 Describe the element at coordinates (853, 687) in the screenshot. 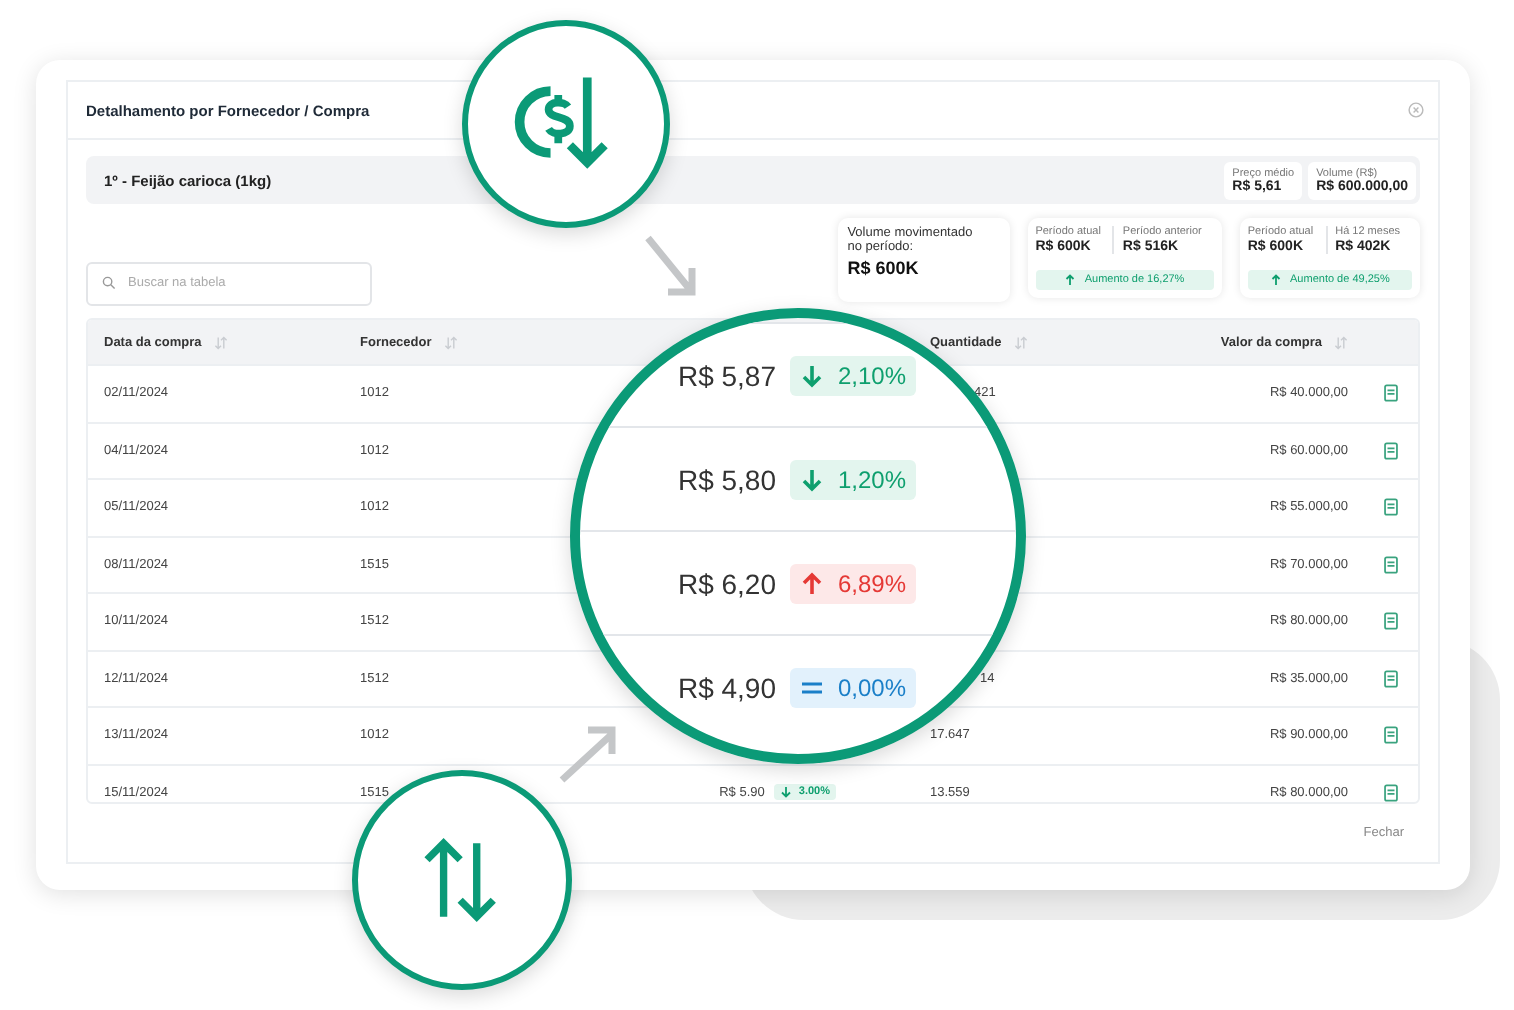

I see `change-badge: 0,00%` at that location.